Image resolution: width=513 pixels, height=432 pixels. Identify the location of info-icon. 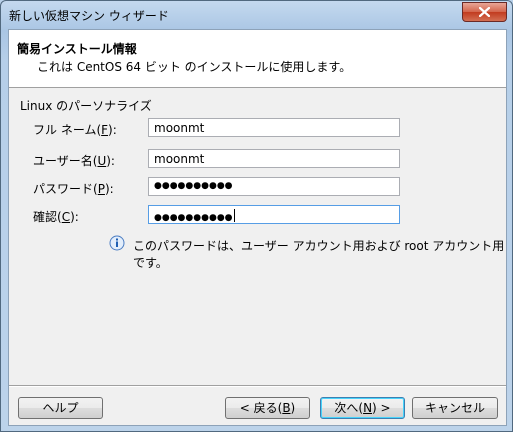
(117, 243).